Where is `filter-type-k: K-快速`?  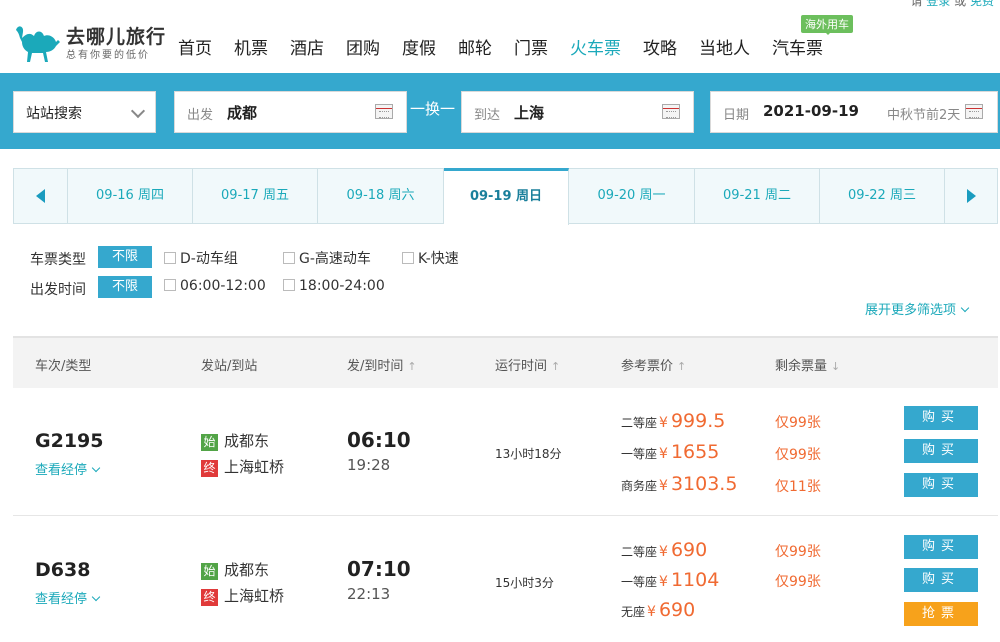 filter-type-k: K-快速 is located at coordinates (430, 258).